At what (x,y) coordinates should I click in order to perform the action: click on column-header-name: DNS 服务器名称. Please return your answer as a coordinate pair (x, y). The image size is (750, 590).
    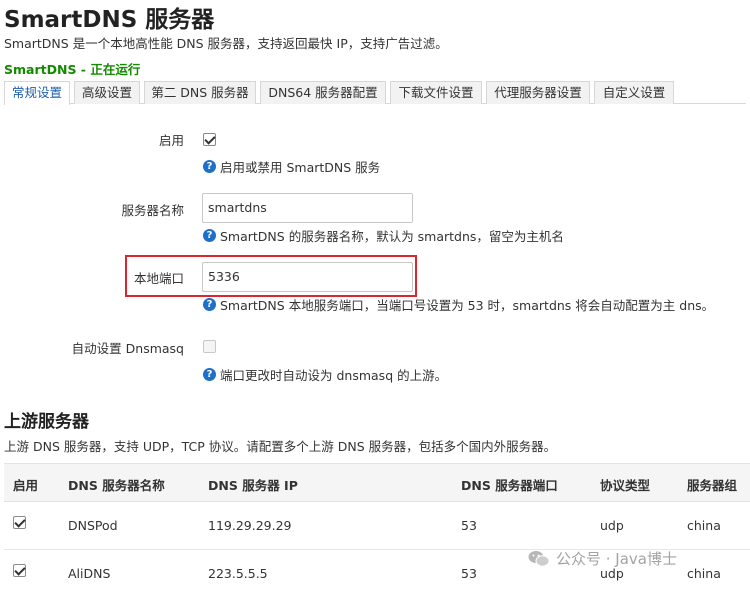
    Looking at the image, I should click on (116, 485).